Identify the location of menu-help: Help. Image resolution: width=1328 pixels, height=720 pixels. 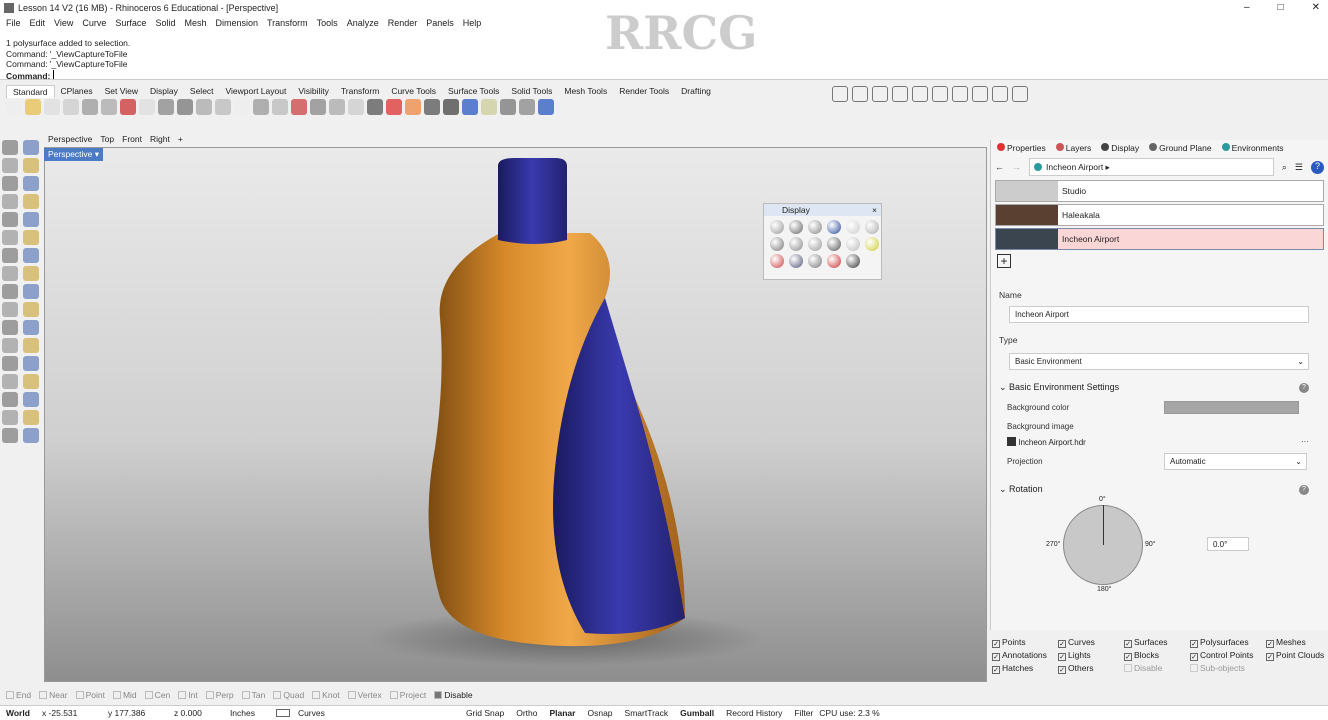
(472, 23).